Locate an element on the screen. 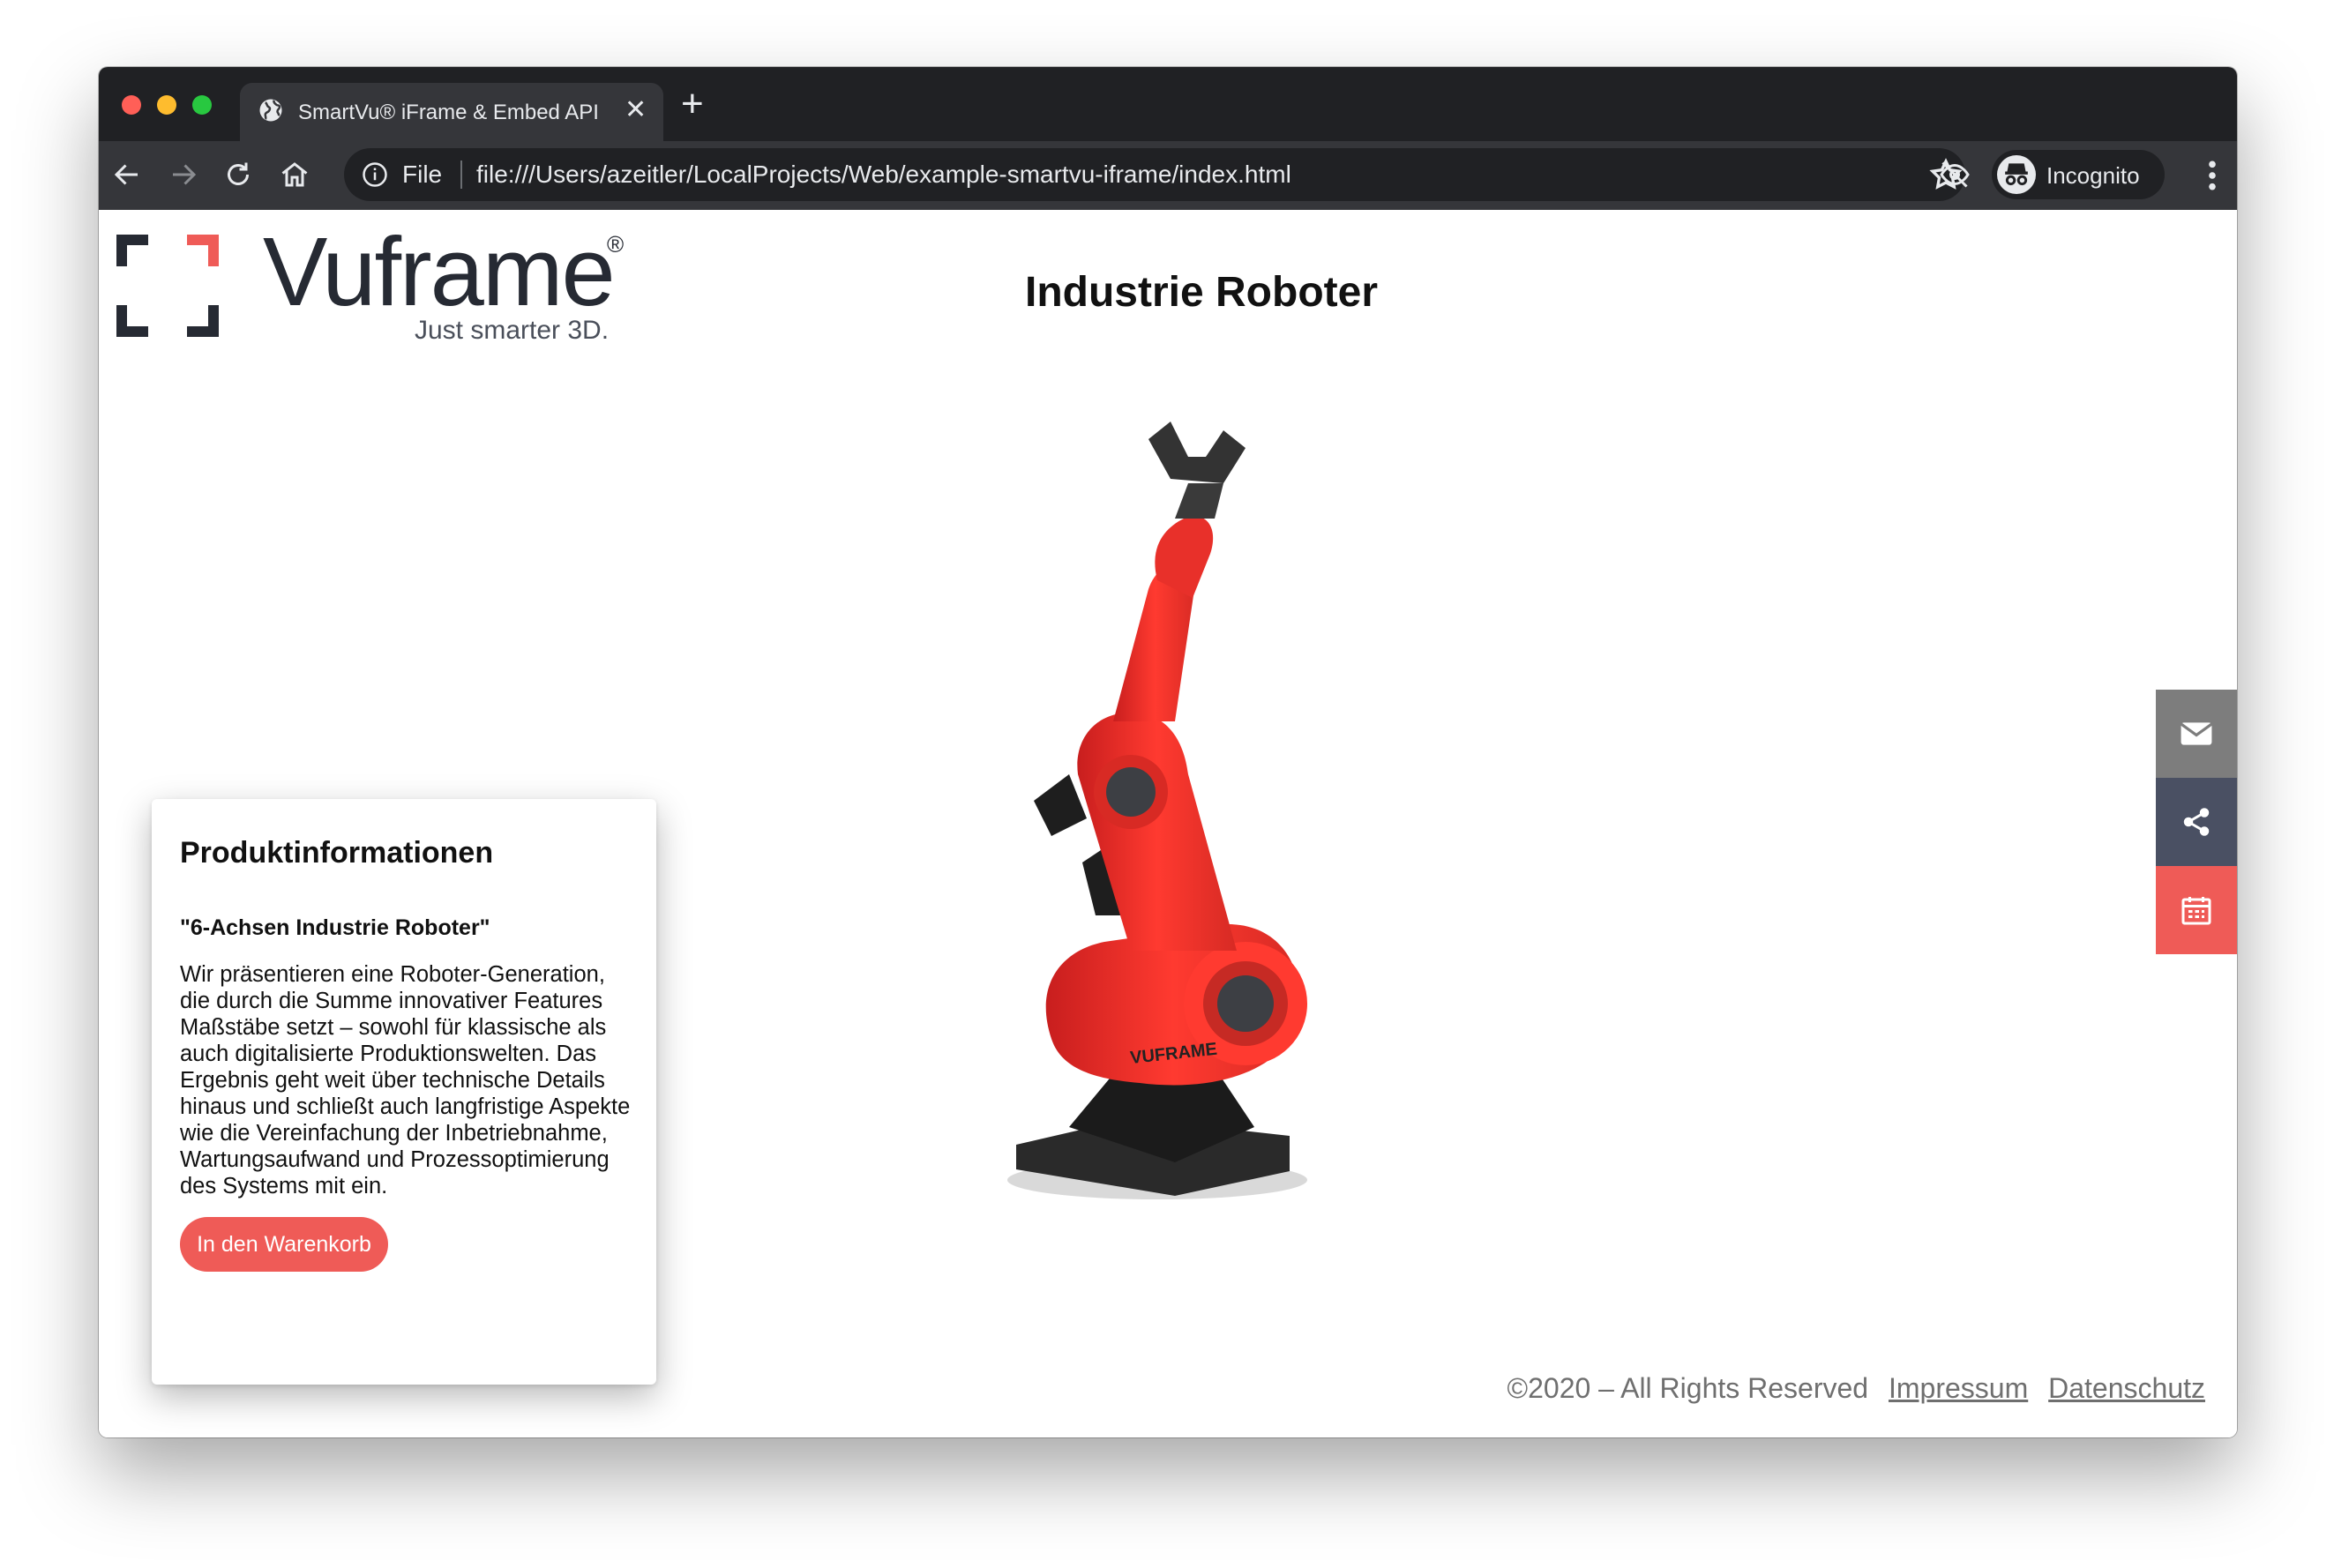  side-action-bar is located at coordinates (2197, 822).